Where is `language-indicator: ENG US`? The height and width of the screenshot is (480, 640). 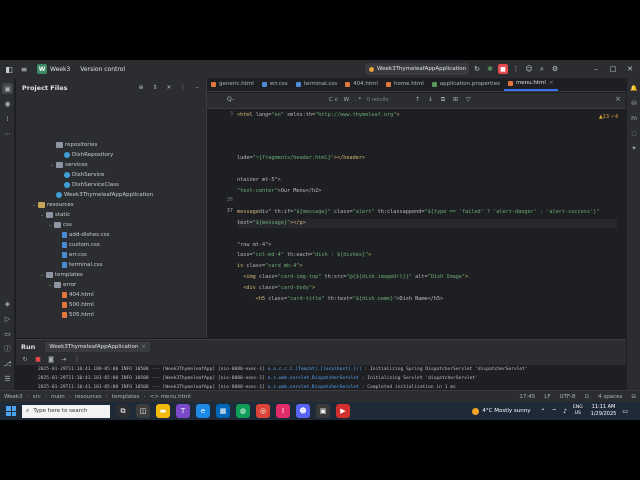 language-indicator: ENG US is located at coordinates (578, 411).